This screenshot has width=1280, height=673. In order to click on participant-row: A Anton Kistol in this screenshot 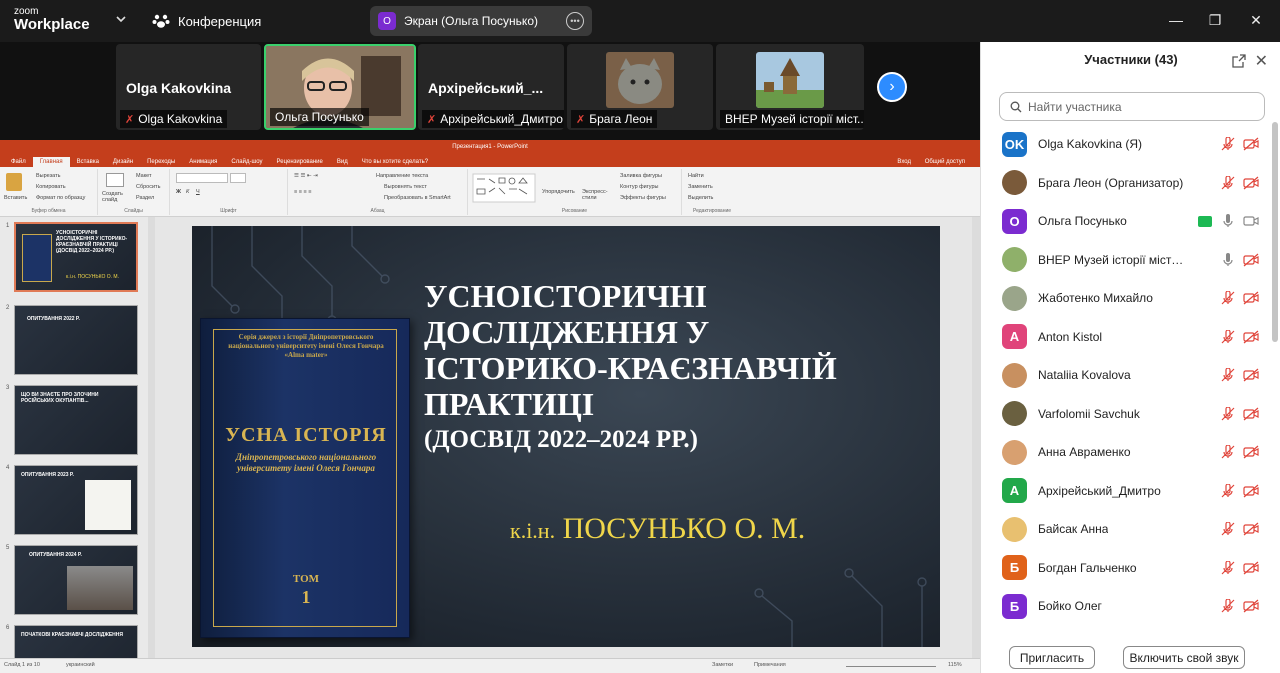, I will do `click(1126, 337)`.